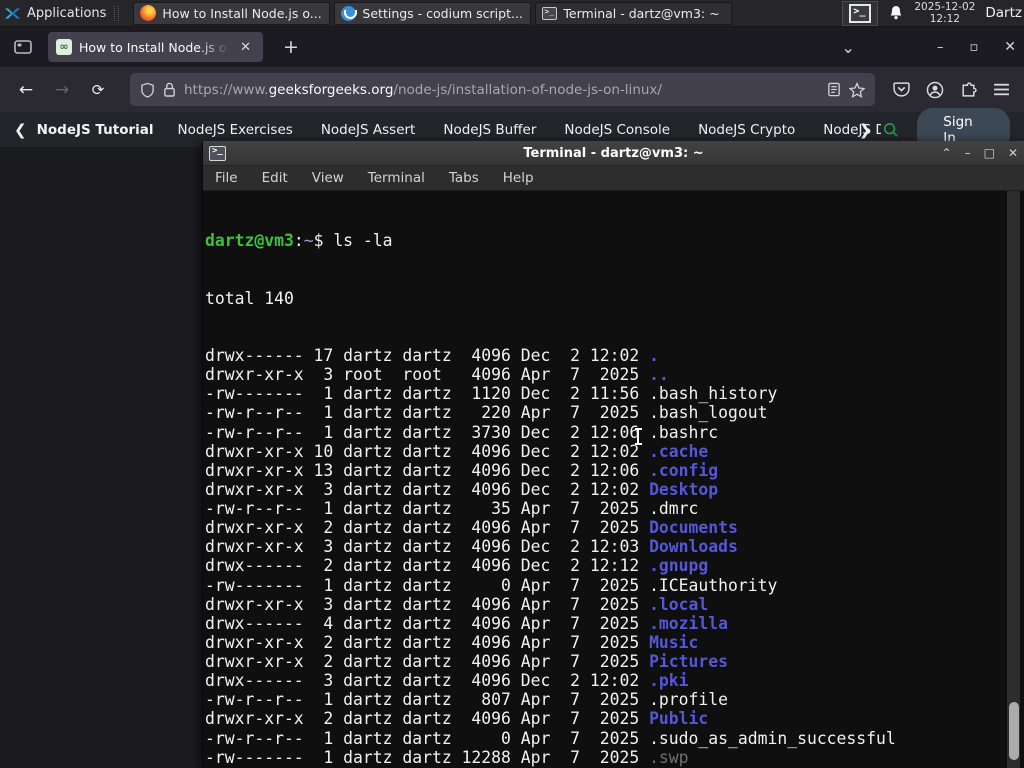 The image size is (1024, 768). Describe the element at coordinates (940, 47) in the screenshot. I see `window-minimize-button: –` at that location.